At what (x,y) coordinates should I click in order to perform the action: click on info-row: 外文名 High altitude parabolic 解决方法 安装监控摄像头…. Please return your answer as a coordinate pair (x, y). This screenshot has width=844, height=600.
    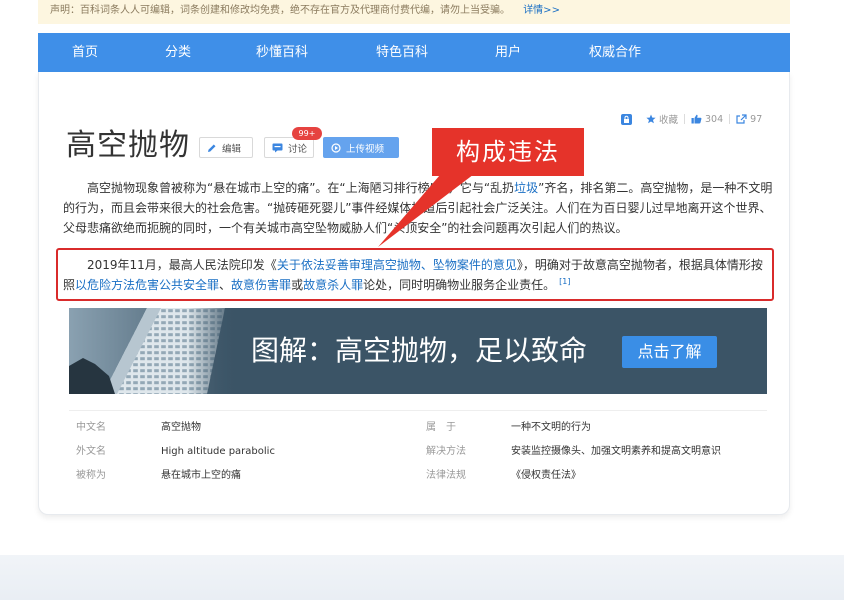
    Looking at the image, I should click on (418, 452).